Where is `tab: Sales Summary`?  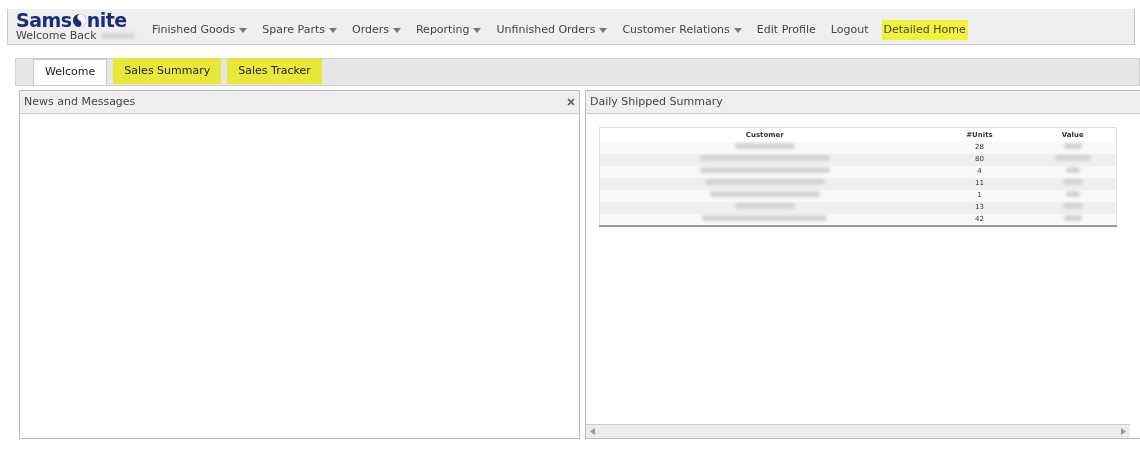 tab: Sales Summary is located at coordinates (167, 71).